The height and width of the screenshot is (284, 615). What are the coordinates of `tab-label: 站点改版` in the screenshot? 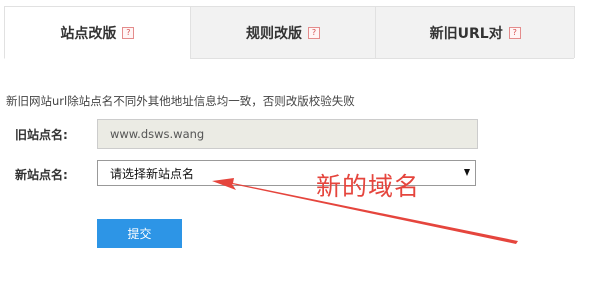 It's located at (88, 33).